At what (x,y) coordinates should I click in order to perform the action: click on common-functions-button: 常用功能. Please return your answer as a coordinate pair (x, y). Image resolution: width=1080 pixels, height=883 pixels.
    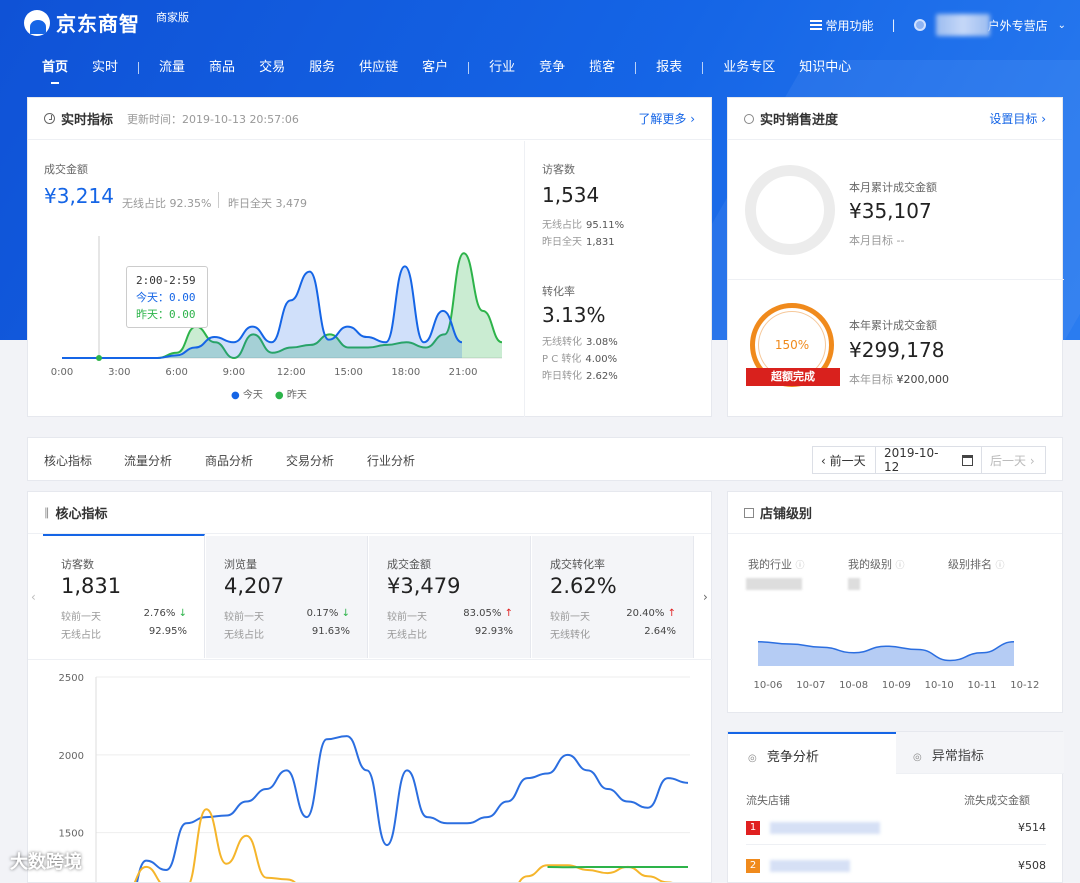
    Looking at the image, I should click on (841, 25).